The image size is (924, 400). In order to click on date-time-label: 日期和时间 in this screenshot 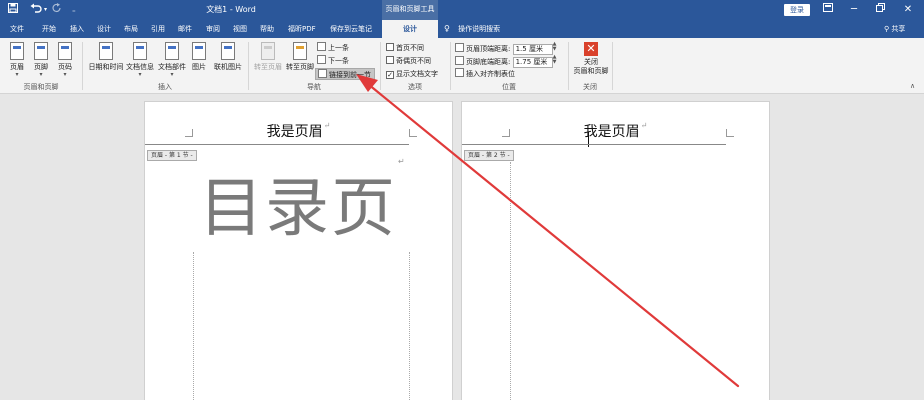, I will do `click(106, 67)`.